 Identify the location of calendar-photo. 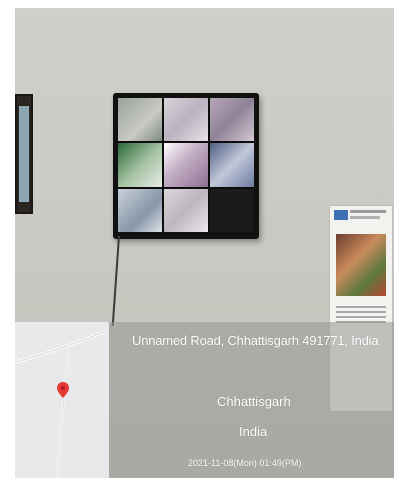
(361, 265).